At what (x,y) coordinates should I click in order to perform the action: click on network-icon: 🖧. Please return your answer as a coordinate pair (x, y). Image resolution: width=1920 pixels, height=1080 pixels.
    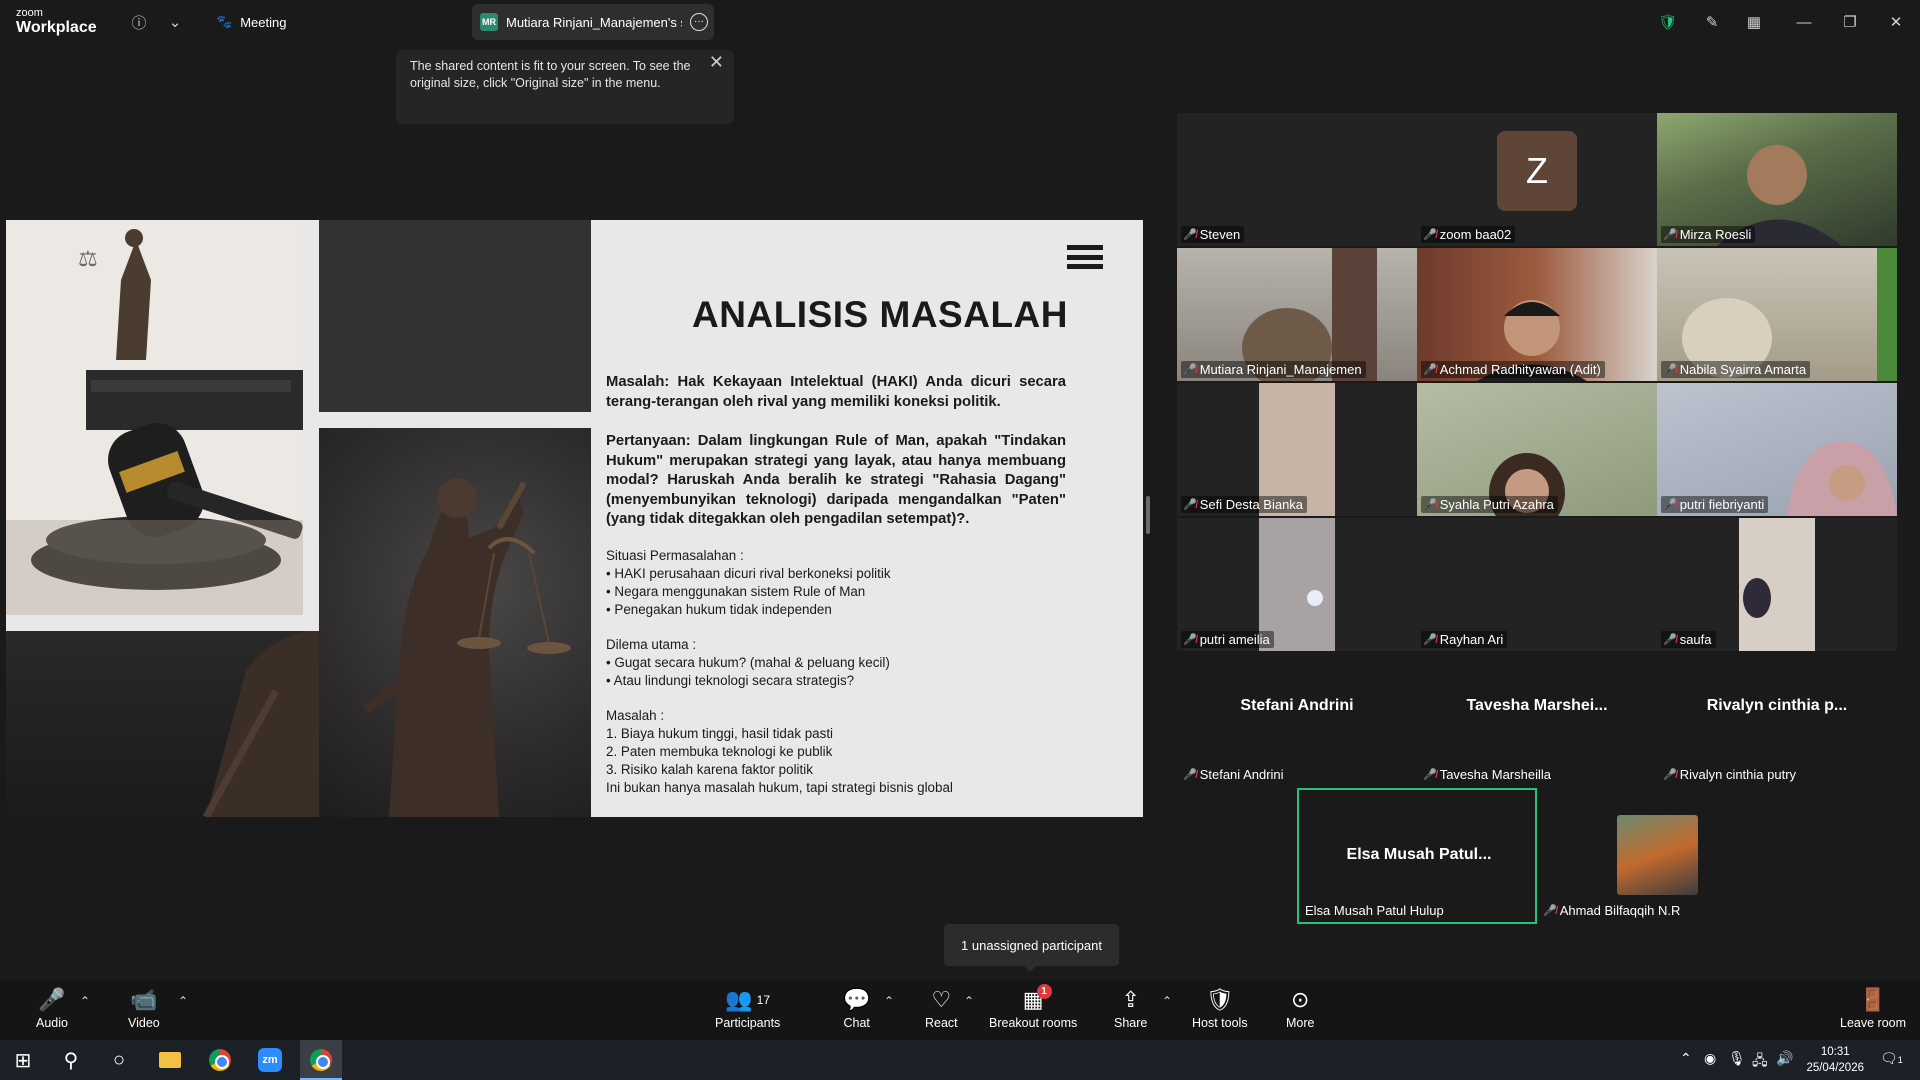
    Looking at the image, I should click on (1760, 1062).